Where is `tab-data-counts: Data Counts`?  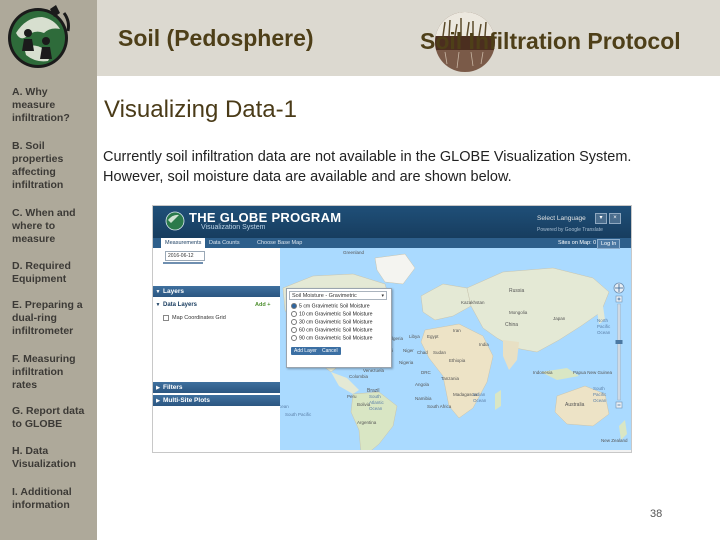
tab-data-counts: Data Counts is located at coordinates (224, 243).